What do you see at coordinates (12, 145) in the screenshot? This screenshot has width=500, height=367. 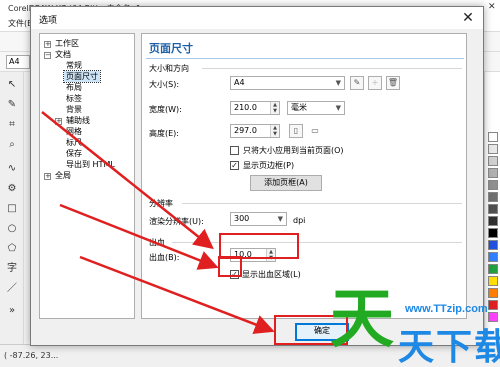 I see `zoom-tool-icon: ⌕` at bounding box center [12, 145].